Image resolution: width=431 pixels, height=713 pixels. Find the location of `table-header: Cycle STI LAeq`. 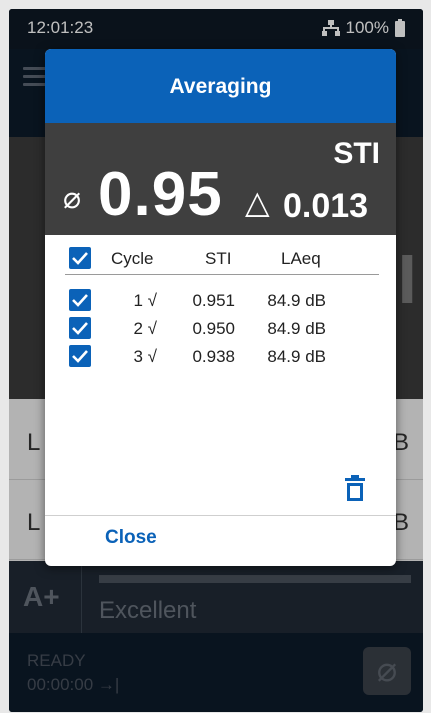

table-header: Cycle STI LAeq is located at coordinates (220, 259).